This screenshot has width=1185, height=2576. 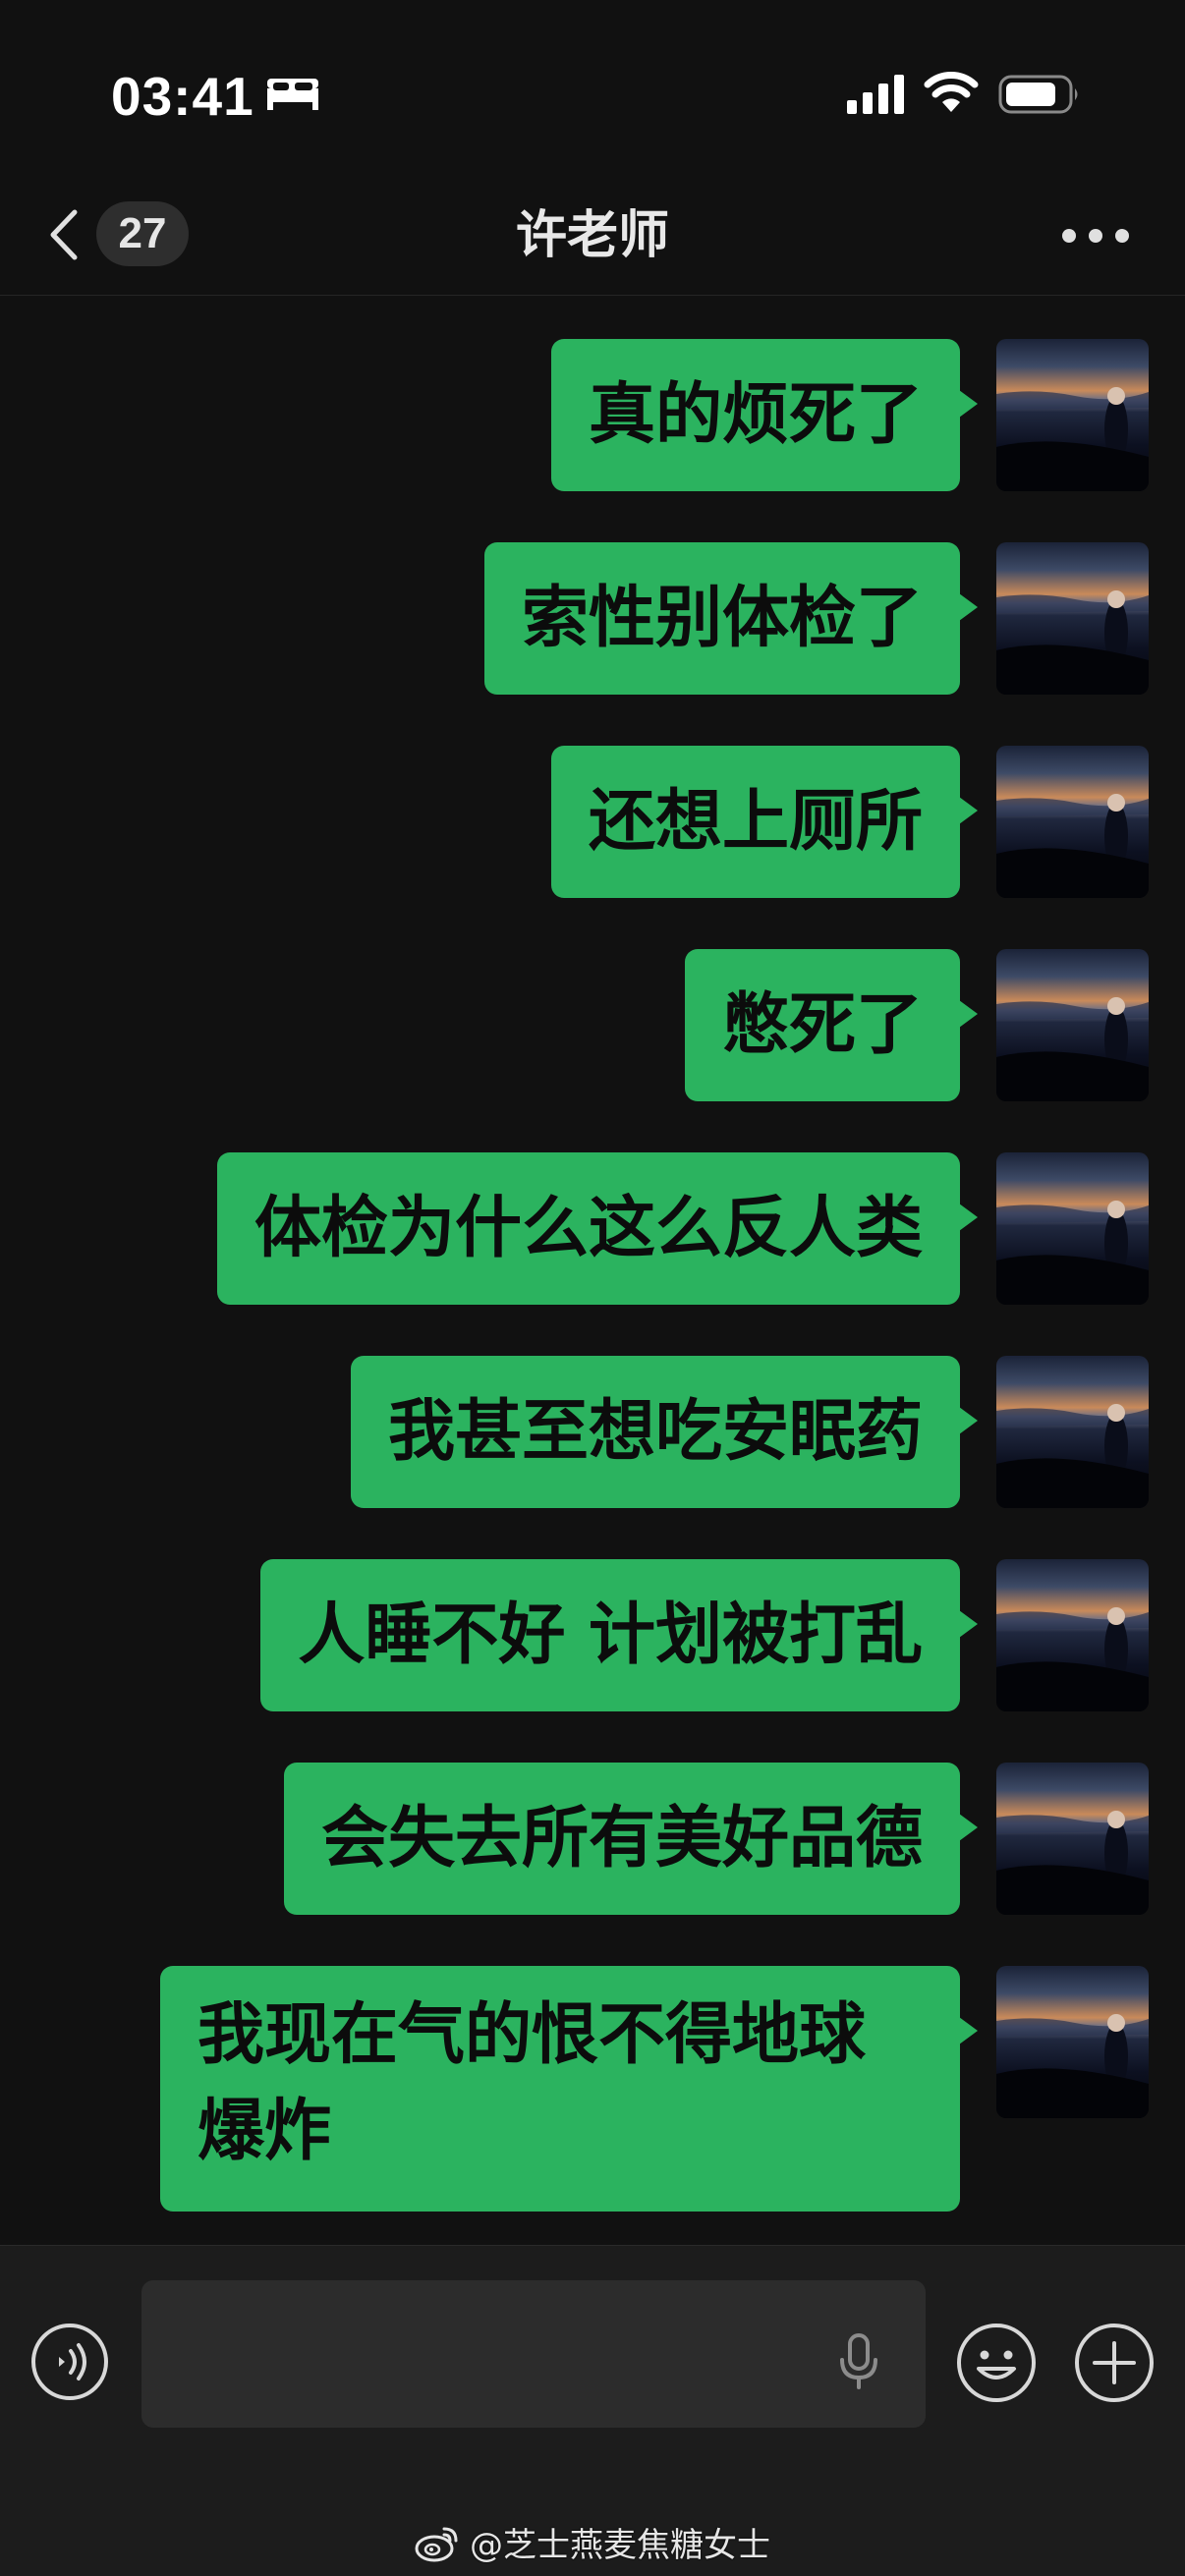 What do you see at coordinates (859, 2361) in the screenshot?
I see `microphone-icon` at bounding box center [859, 2361].